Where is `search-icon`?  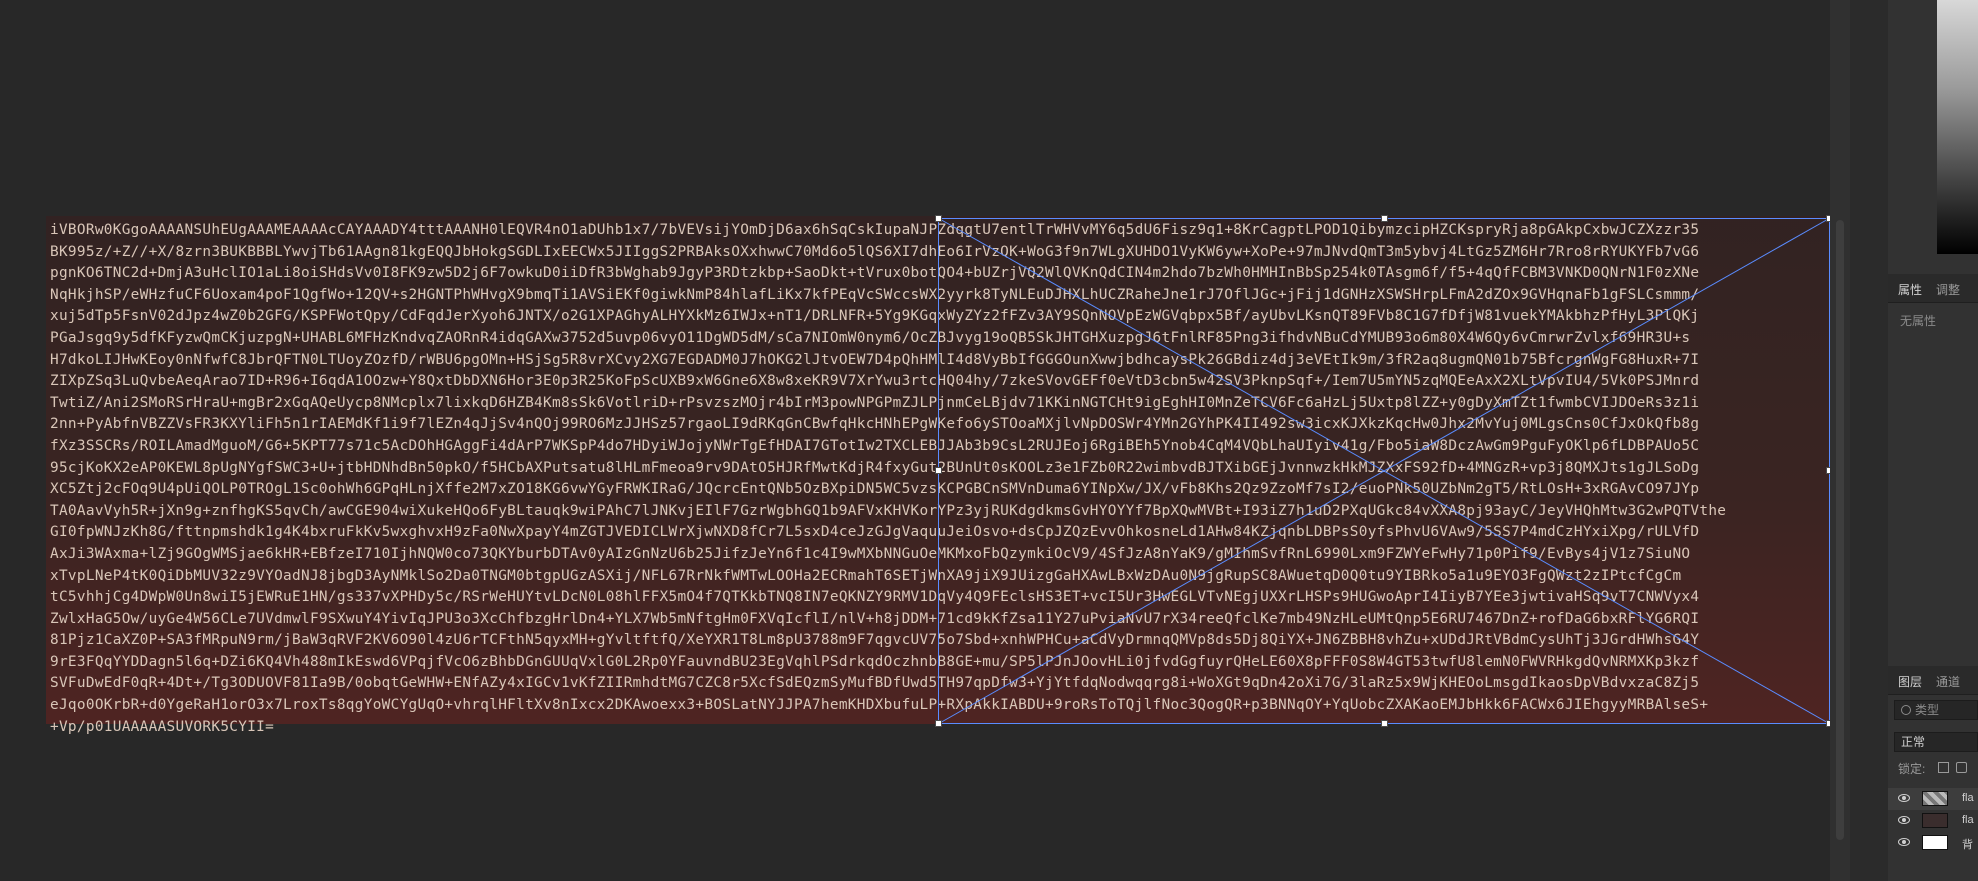 search-icon is located at coordinates (1906, 710).